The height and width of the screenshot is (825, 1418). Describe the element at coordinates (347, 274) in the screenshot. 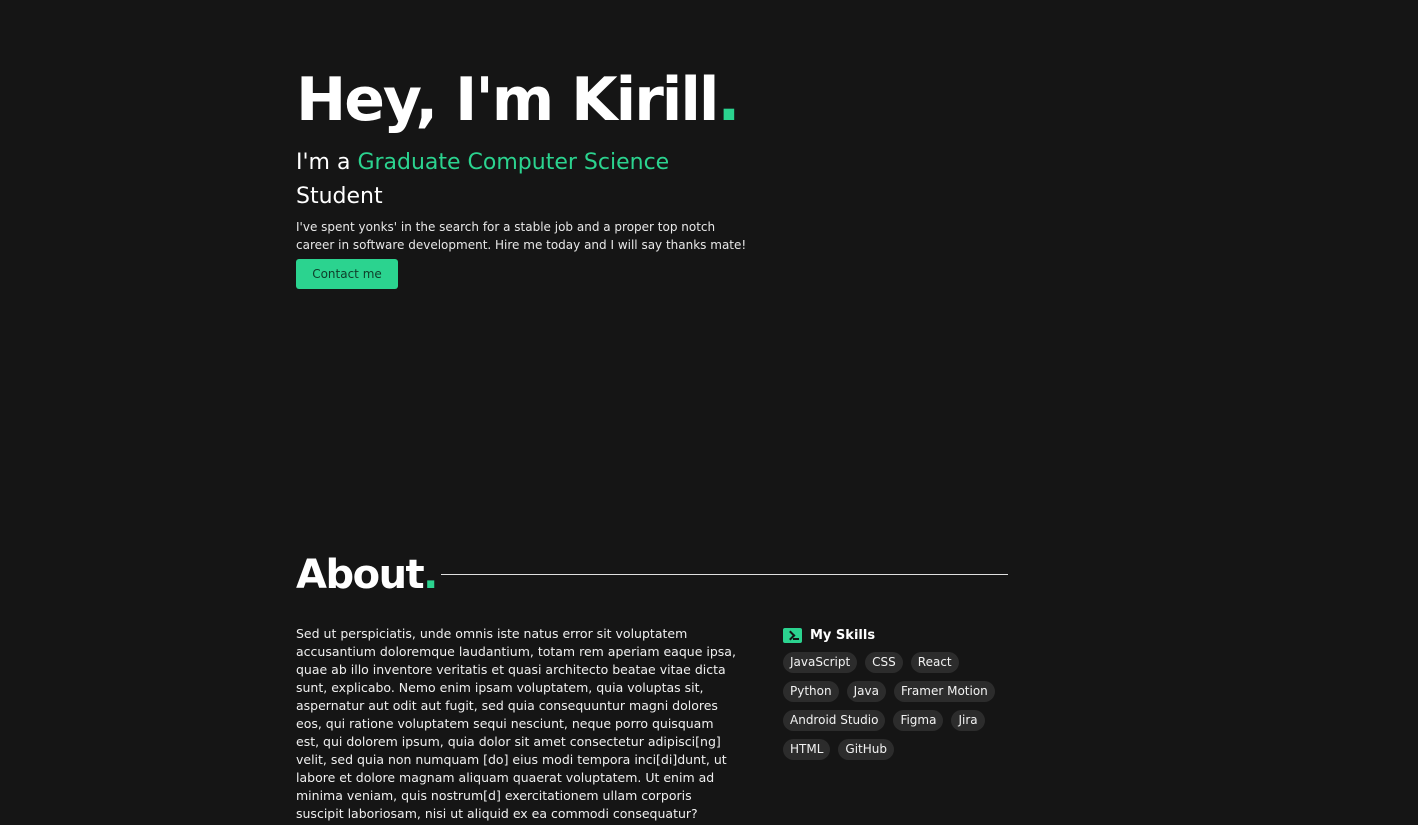

I see `contact-button: Contact me` at that location.